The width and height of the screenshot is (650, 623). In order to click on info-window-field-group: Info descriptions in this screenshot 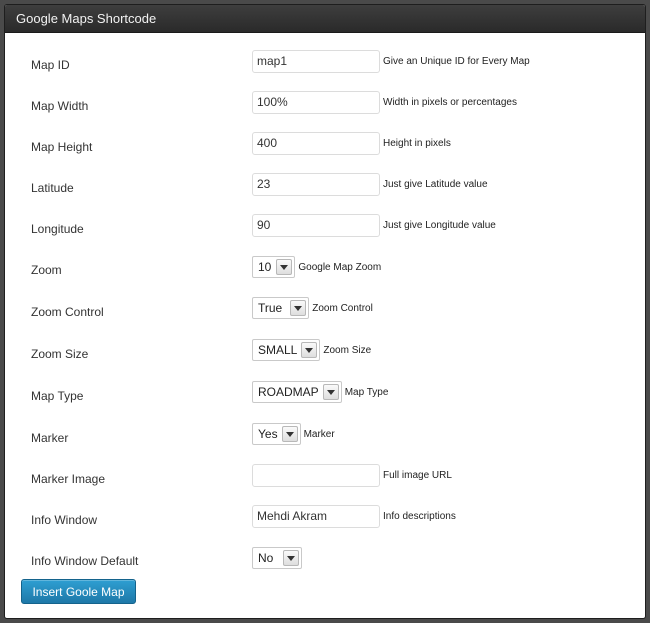, I will do `click(354, 516)`.